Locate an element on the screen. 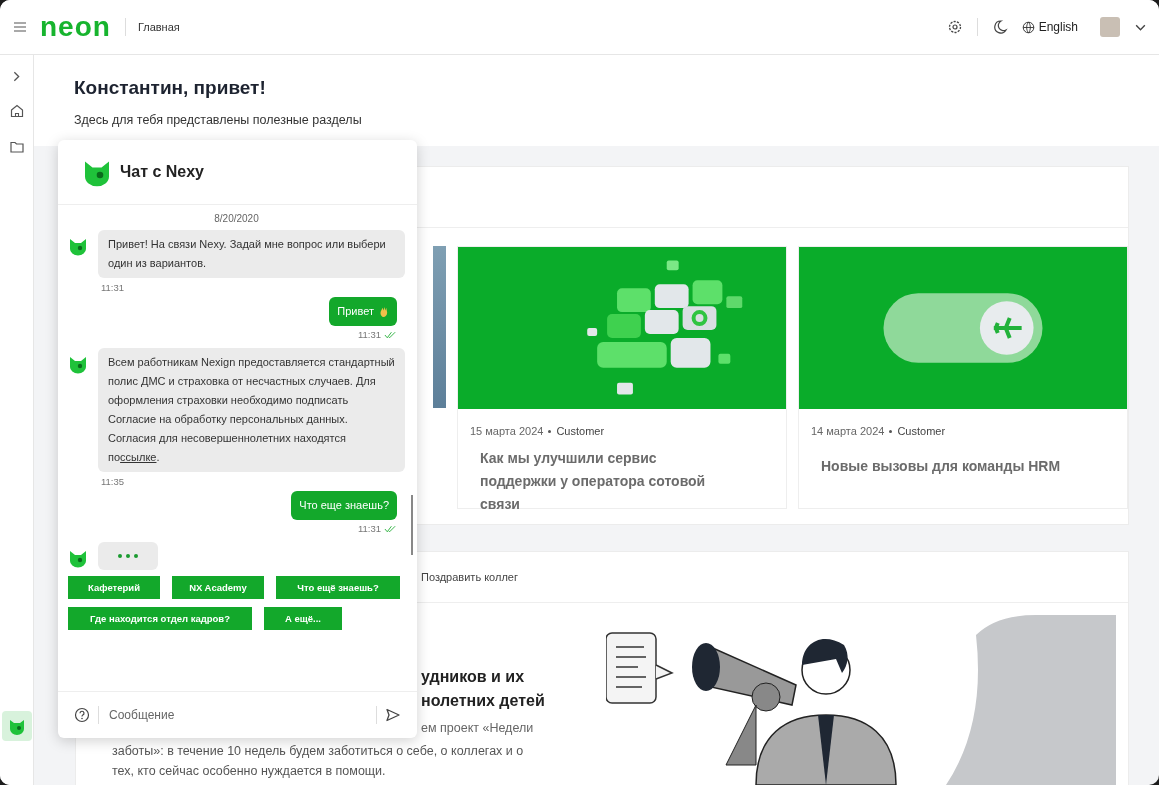  events-text: заботы»: в течение 10 недель будем заботиться о себе, о коллегах и о is located at coordinates (318, 751).